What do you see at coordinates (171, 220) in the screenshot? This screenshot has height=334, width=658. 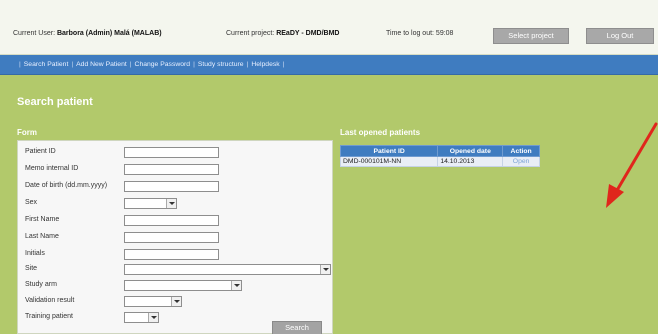 I see `first-name-input` at bounding box center [171, 220].